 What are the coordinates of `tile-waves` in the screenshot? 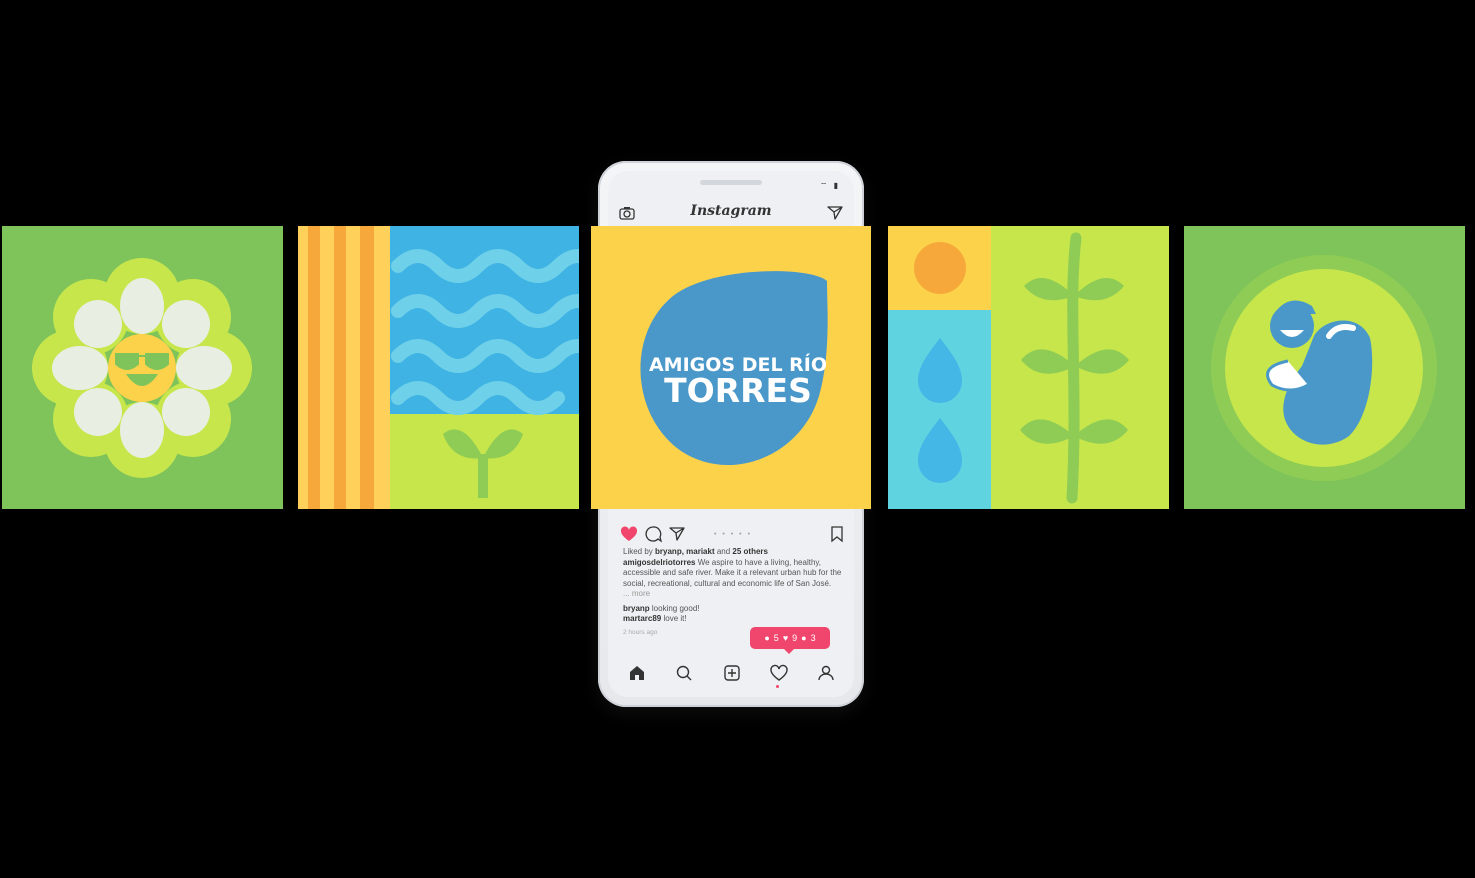 It's located at (438, 367).